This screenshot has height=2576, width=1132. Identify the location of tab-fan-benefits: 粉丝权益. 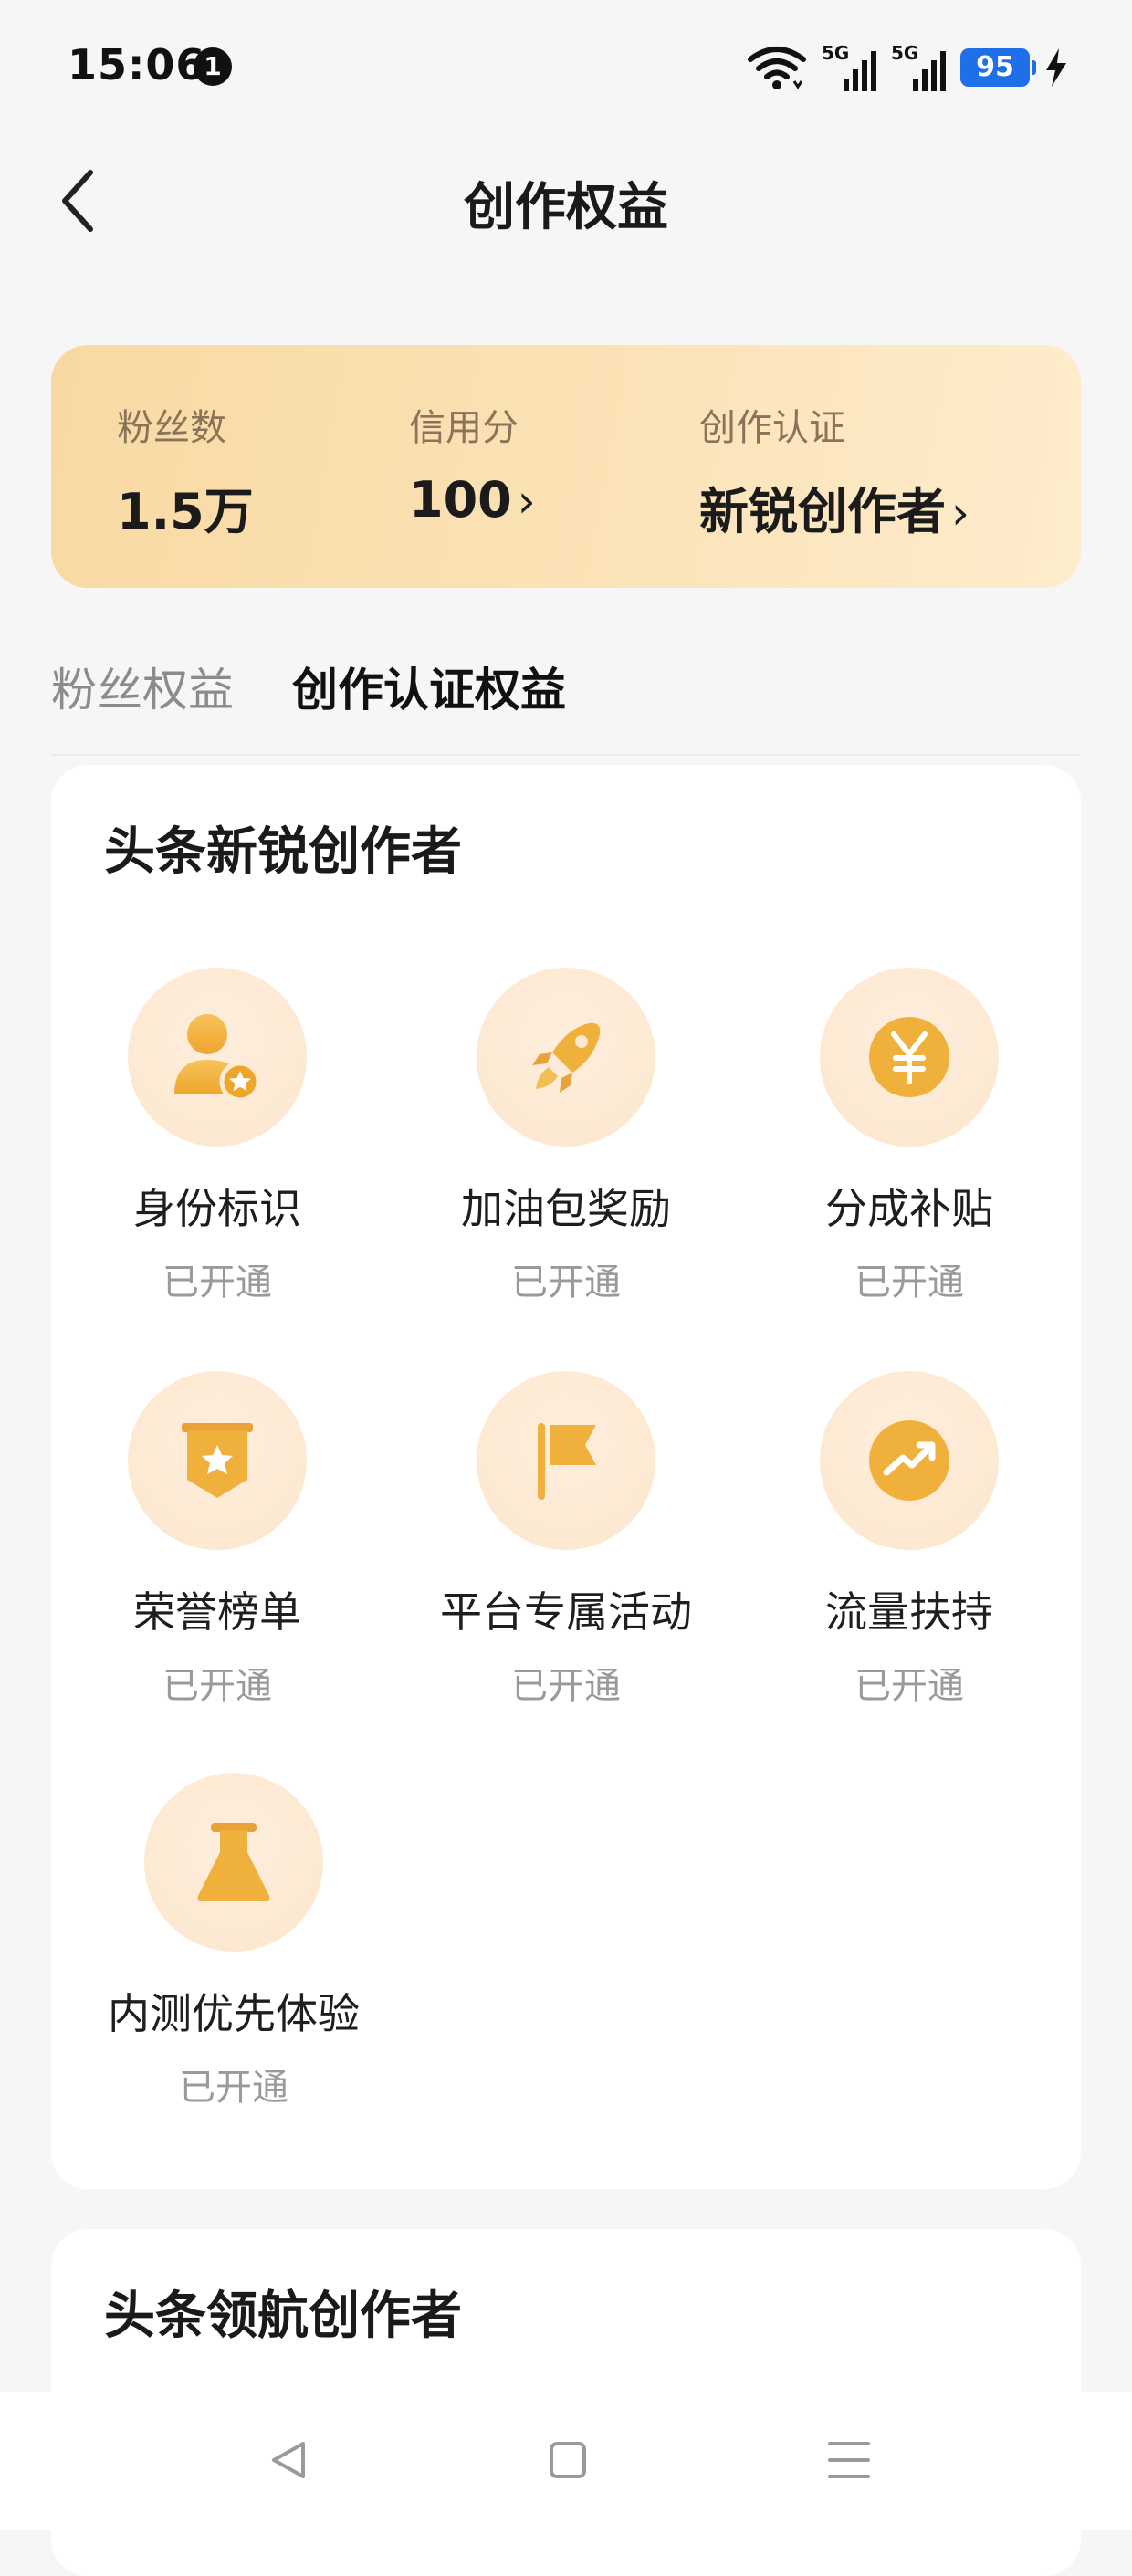
(142, 686).